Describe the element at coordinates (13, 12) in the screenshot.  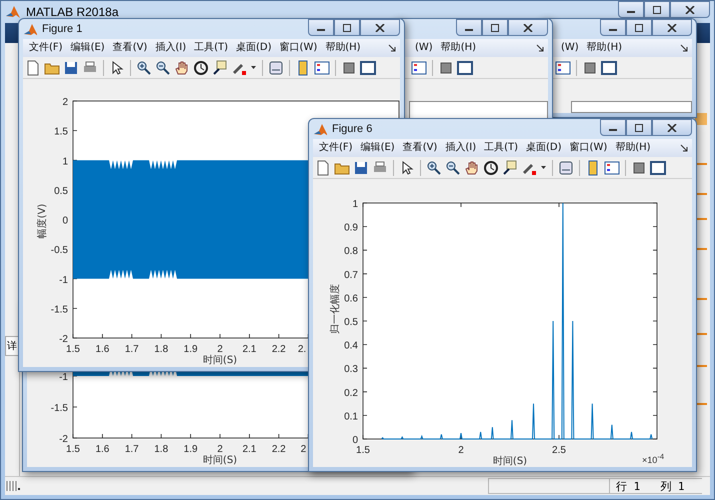
I see `peak-logo-icon` at that location.